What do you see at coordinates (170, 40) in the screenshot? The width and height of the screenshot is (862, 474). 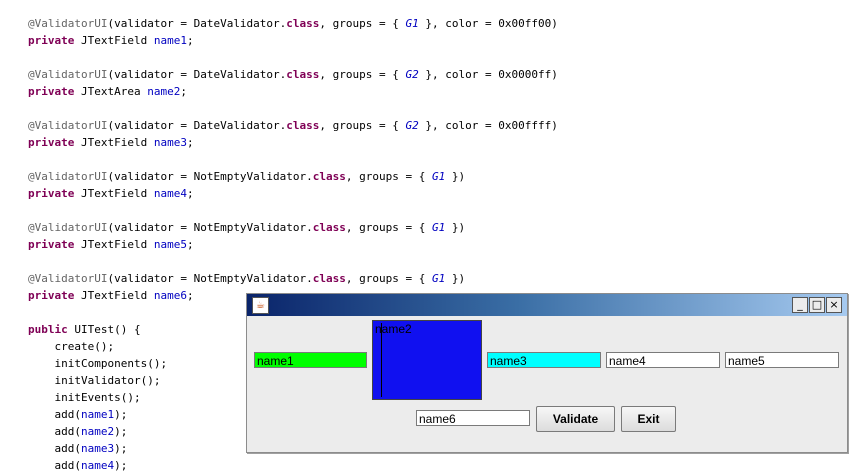 I see `code-token: name1` at bounding box center [170, 40].